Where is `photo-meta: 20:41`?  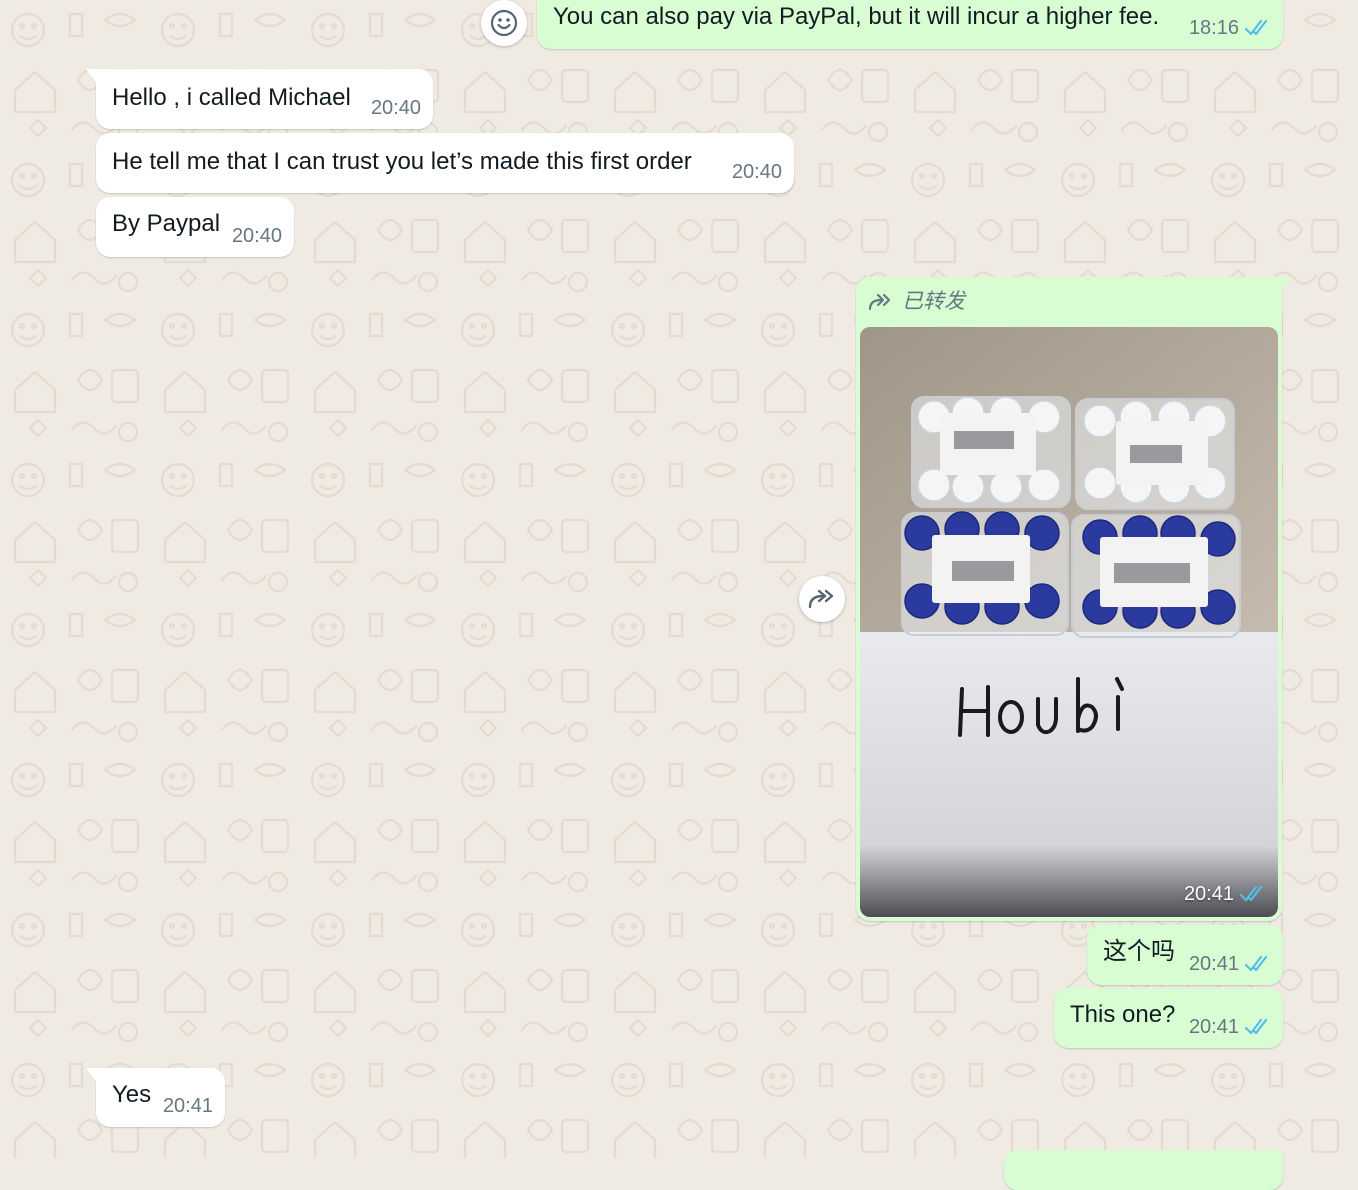
photo-meta: 20:41 is located at coordinates (1225, 894).